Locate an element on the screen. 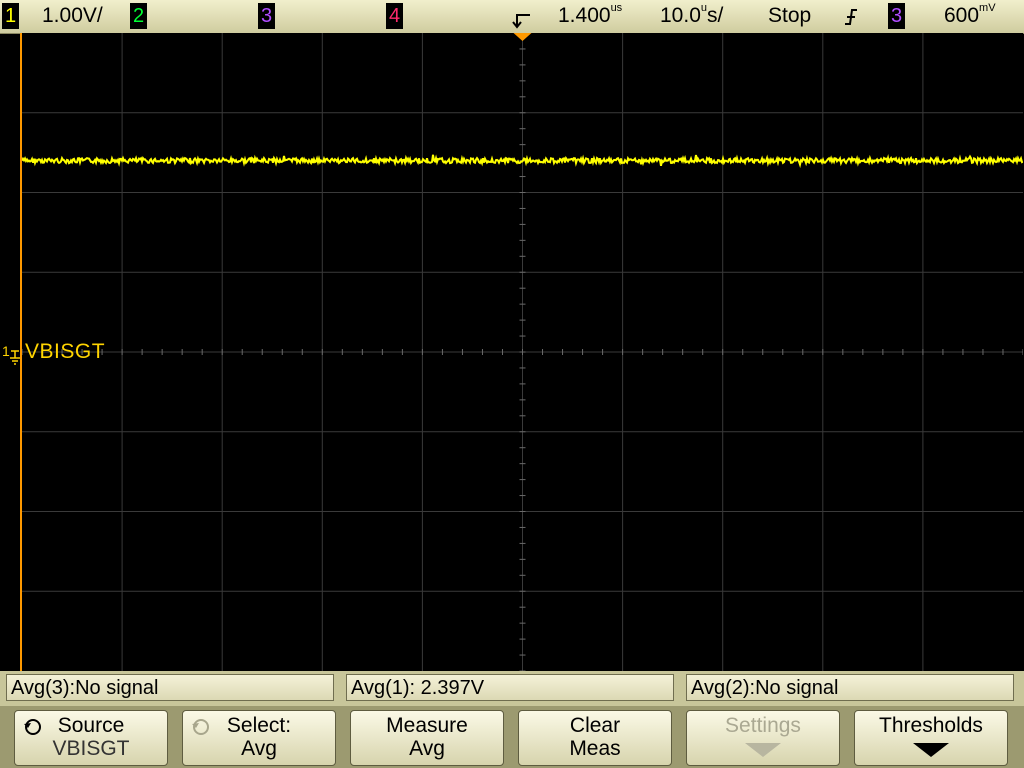  delay-number: 1.400 is located at coordinates (584, 15).